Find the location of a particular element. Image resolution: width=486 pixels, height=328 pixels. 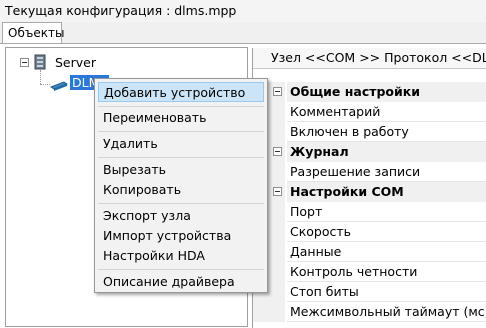

menu-item-hda-settings: Настройки HDA is located at coordinates (181, 256).